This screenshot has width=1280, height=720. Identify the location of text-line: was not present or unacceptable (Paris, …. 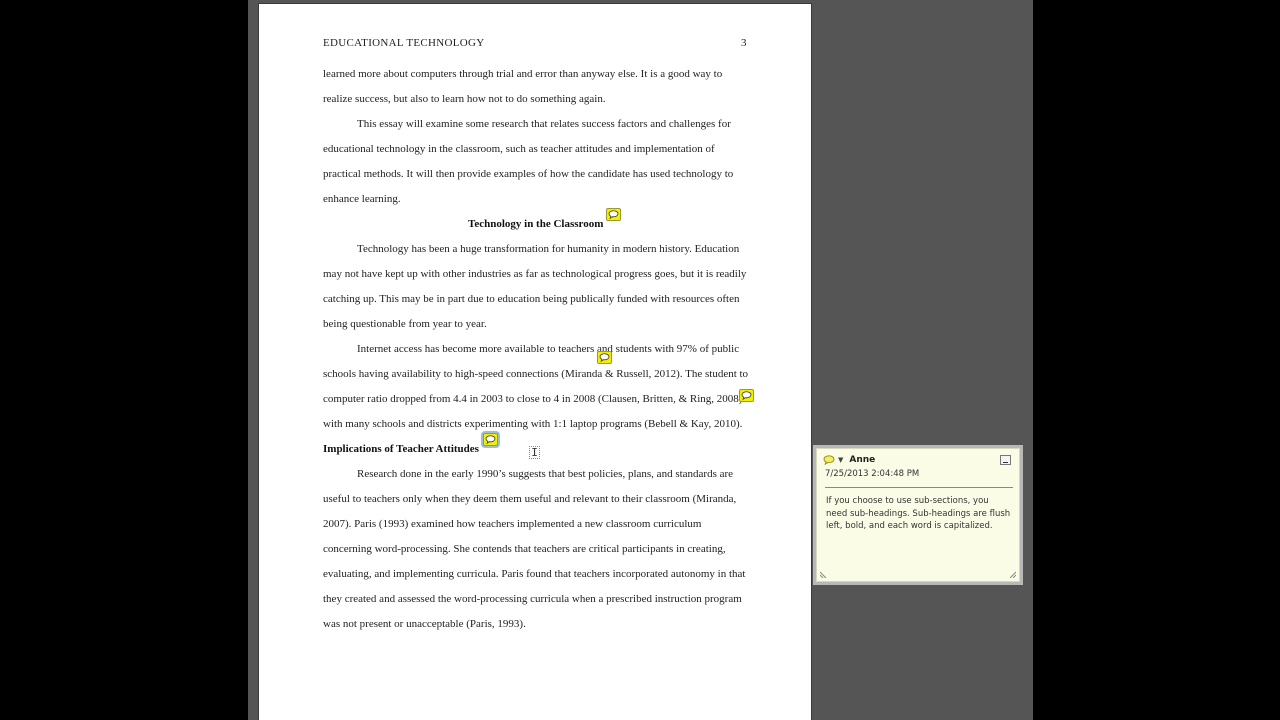
(424, 624).